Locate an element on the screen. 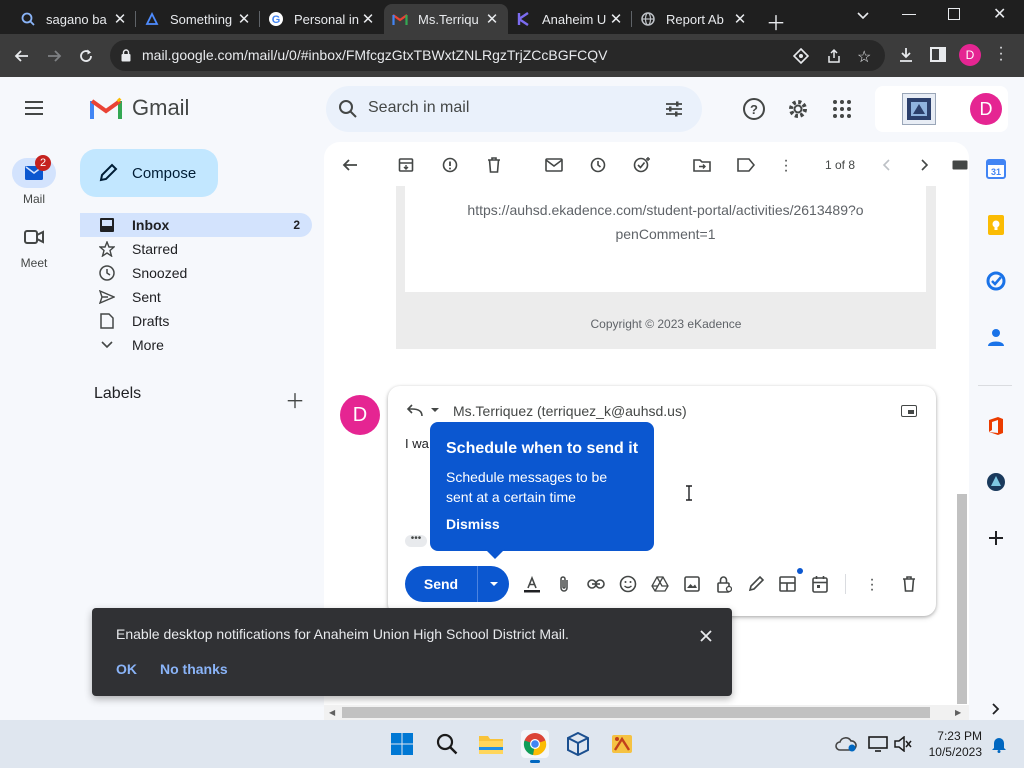  pop-out-icon is located at coordinates (909, 411).